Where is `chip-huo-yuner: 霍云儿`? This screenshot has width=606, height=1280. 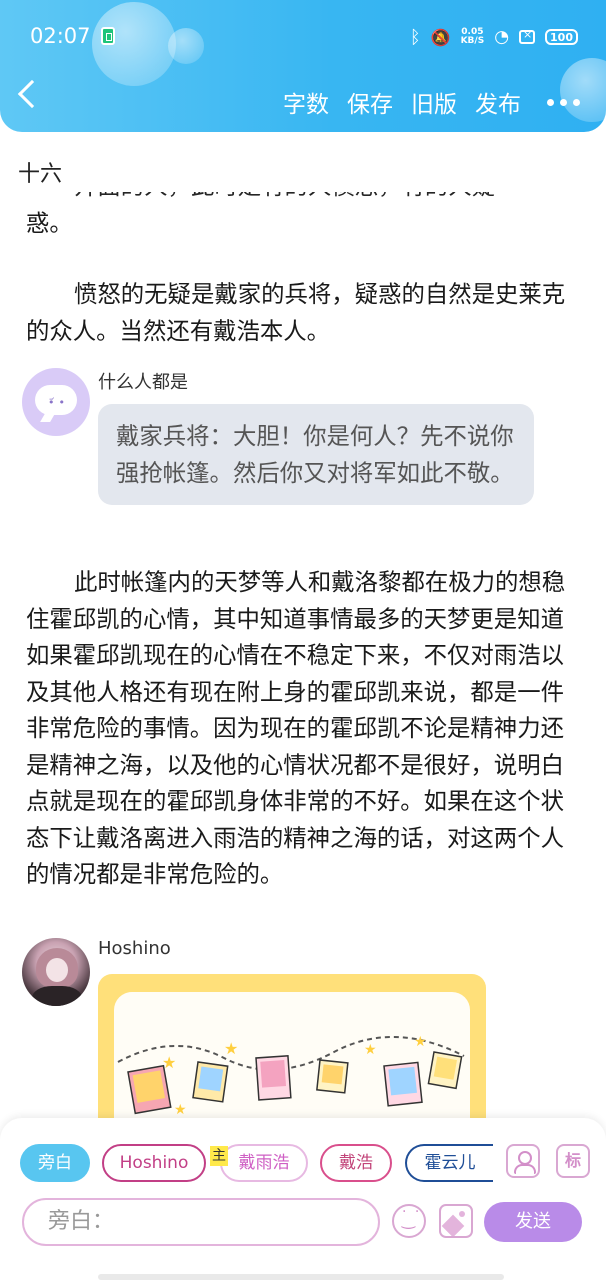 chip-huo-yuner: 霍云儿 is located at coordinates (449, 1163).